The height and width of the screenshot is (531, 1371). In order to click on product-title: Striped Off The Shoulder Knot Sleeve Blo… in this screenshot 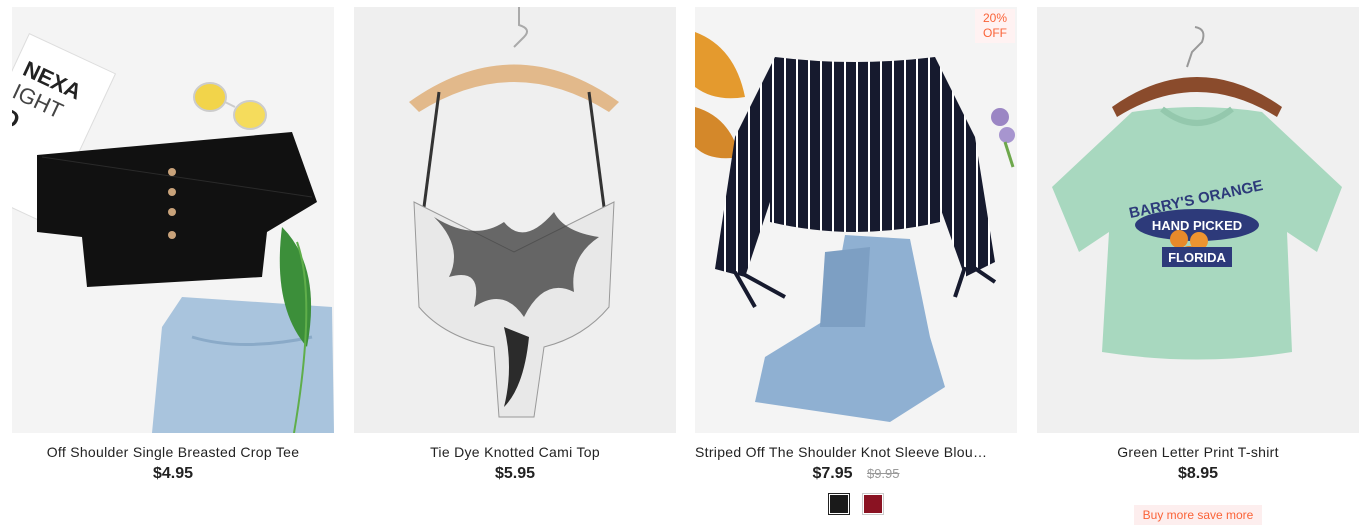, I will do `click(856, 452)`.